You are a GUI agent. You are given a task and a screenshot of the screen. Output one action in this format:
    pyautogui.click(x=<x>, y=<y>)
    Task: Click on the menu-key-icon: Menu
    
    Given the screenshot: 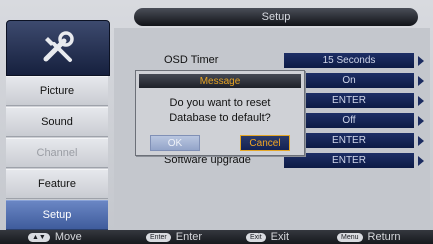 What is the action you would take?
    pyautogui.click(x=350, y=237)
    